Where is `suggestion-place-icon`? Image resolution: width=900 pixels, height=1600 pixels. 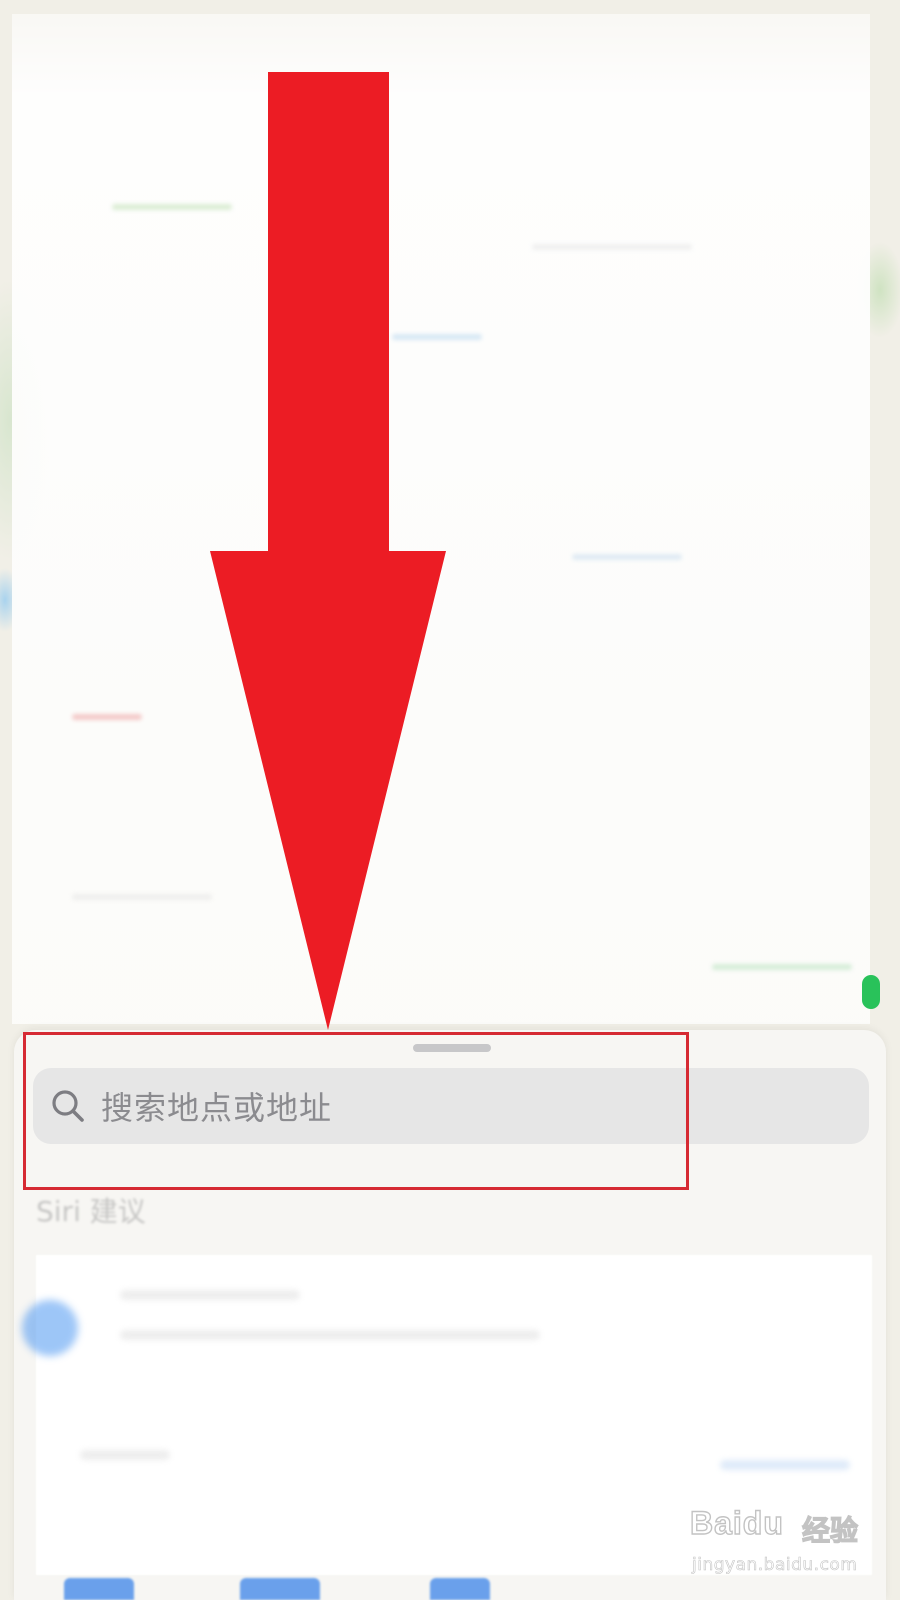
suggestion-place-icon is located at coordinates (50, 1328).